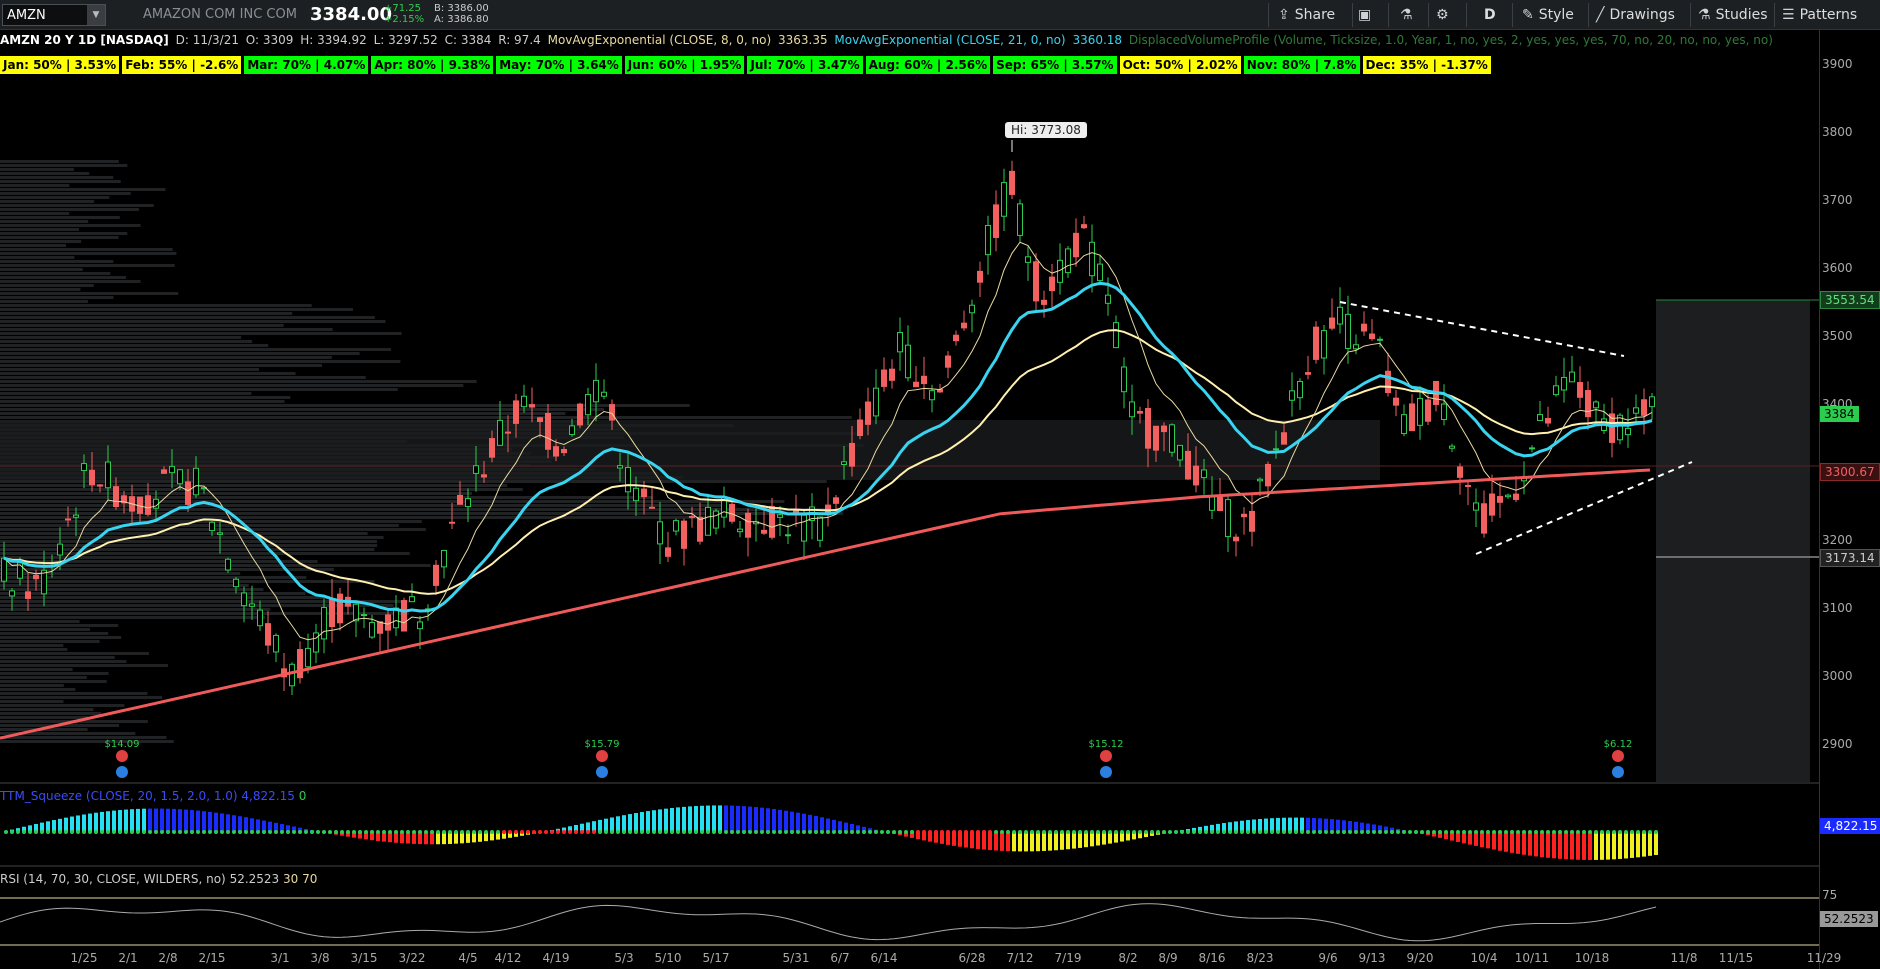 The width and height of the screenshot is (1880, 969). What do you see at coordinates (119, 796) in the screenshot?
I see `squeeze-study: TTM_Squeeze (CLOSE, 20, 1.5, 2.0, 1.0)` at bounding box center [119, 796].